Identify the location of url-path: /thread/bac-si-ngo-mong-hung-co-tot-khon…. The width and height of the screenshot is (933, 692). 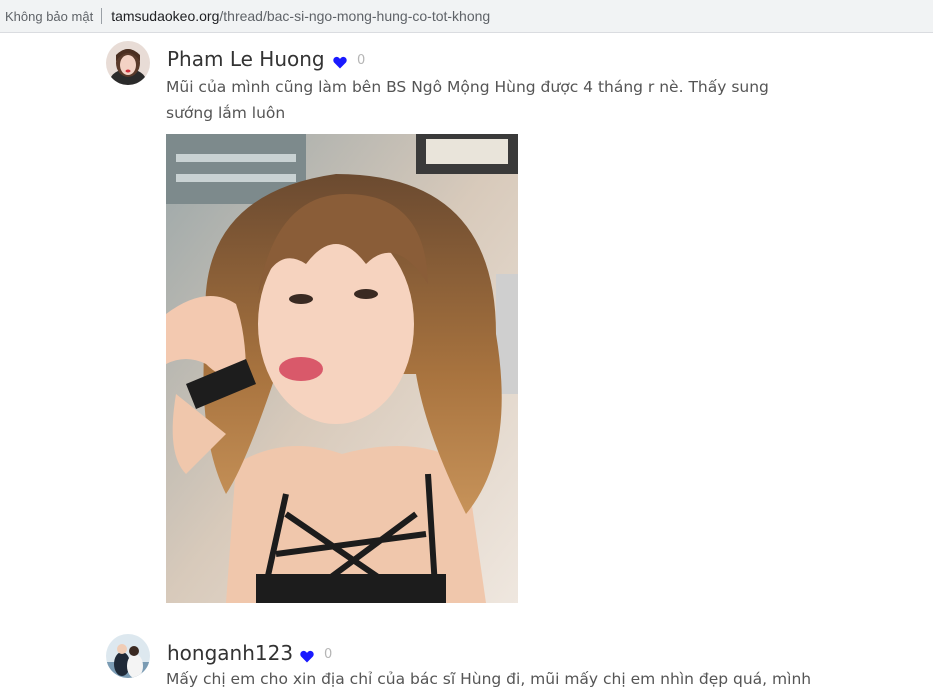
(355, 16).